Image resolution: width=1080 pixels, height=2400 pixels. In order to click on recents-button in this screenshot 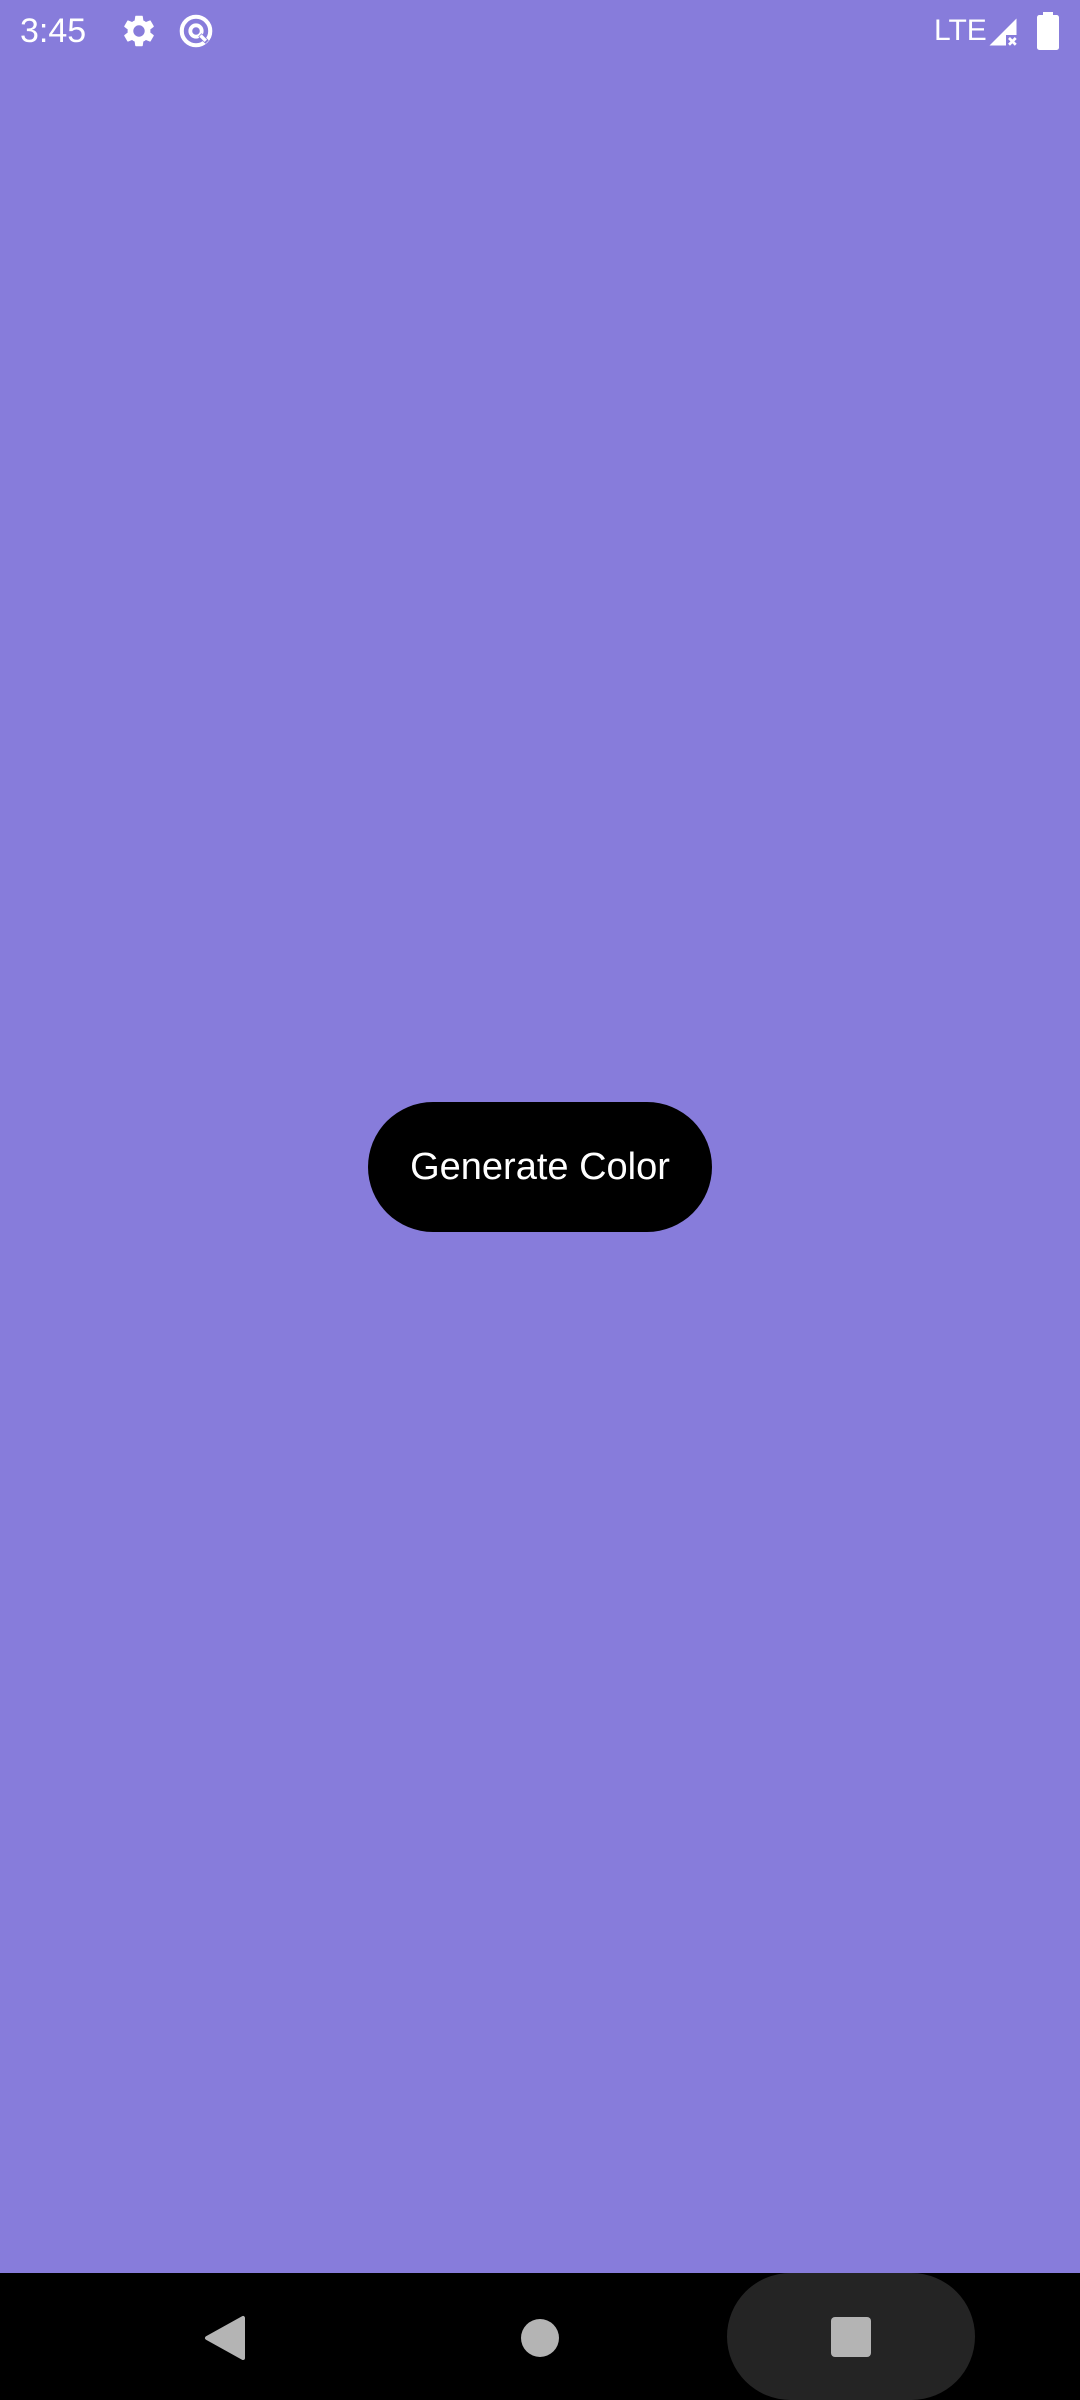, I will do `click(851, 2336)`.